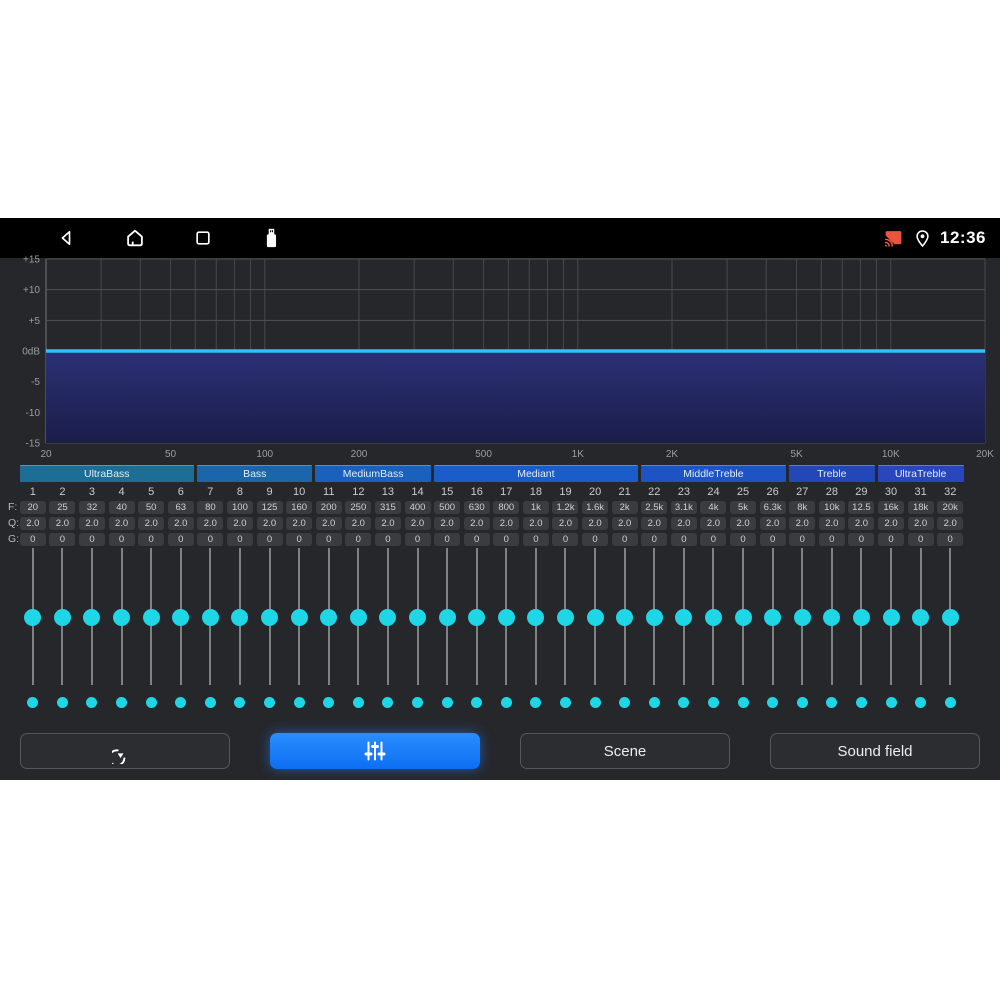  Describe the element at coordinates (861, 507) in the screenshot. I see `frequency-value-box: 12.5` at that location.